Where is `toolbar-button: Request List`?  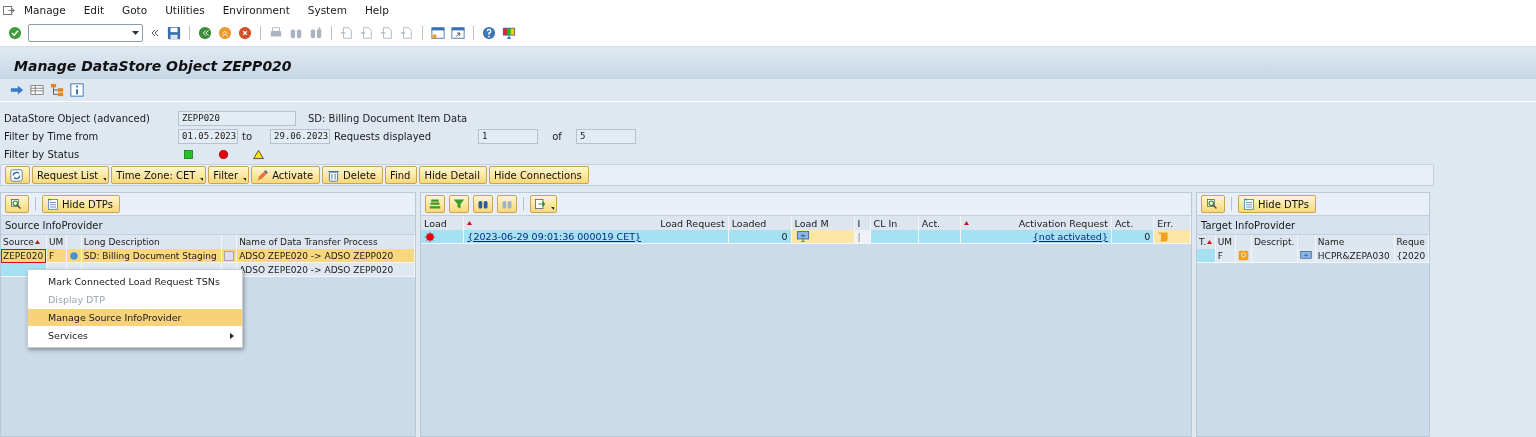 toolbar-button: Request List is located at coordinates (71, 175).